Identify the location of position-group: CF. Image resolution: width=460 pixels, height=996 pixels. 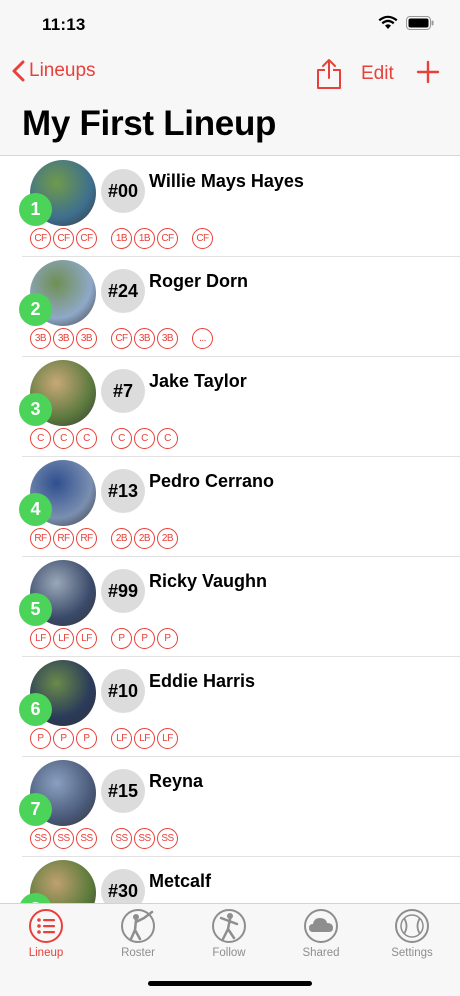
(202, 238).